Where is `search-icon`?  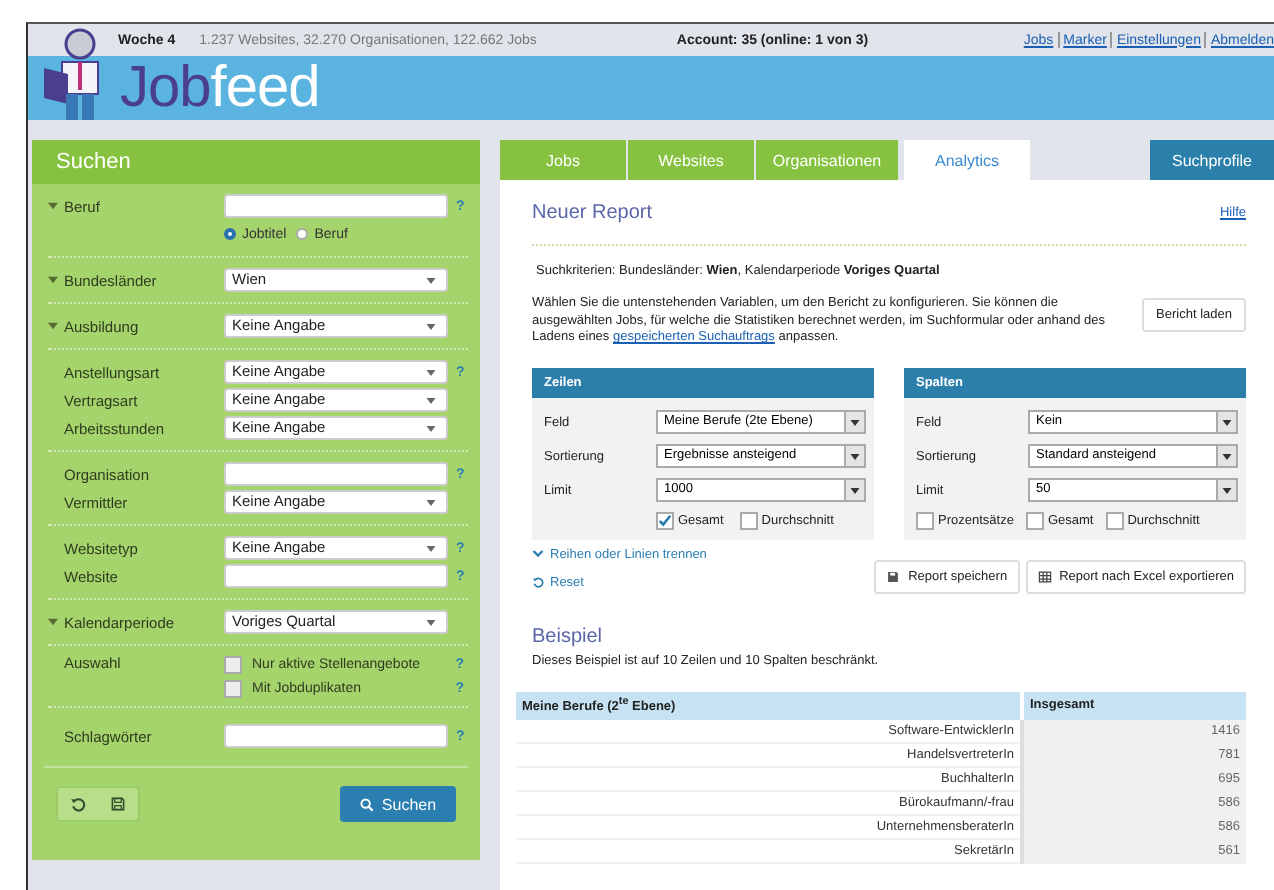
search-icon is located at coordinates (366, 804).